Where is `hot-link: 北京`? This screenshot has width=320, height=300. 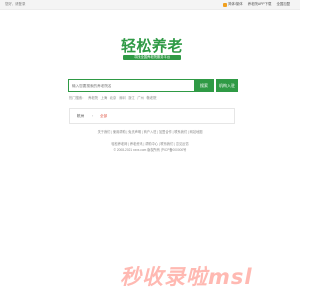
hot-link: 北京 is located at coordinates (113, 97).